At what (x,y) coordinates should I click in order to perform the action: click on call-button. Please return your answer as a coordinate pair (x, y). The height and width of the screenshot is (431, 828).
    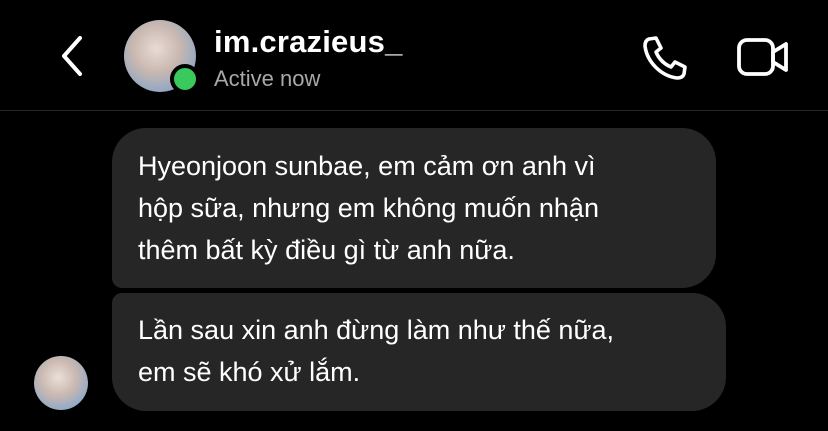
    Looking at the image, I should click on (664, 57).